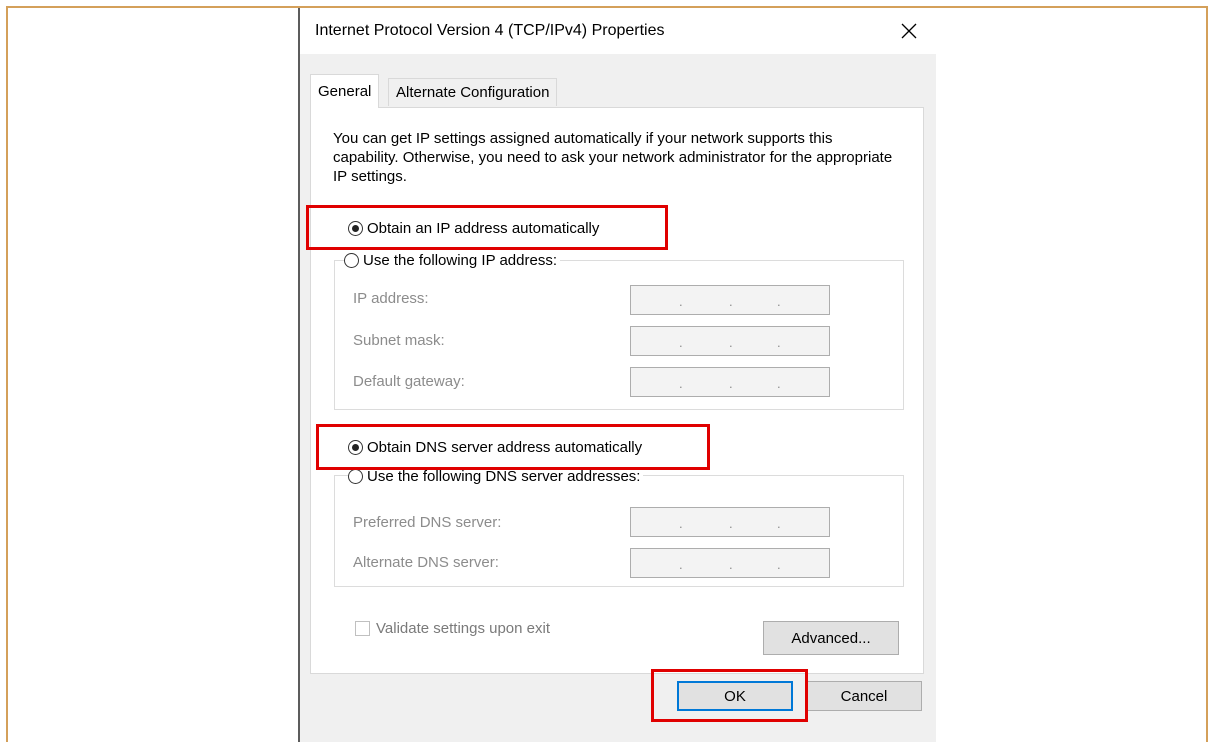  Describe the element at coordinates (426, 562) in the screenshot. I see `alternate-dns-label: Alternate DNS server:` at that location.